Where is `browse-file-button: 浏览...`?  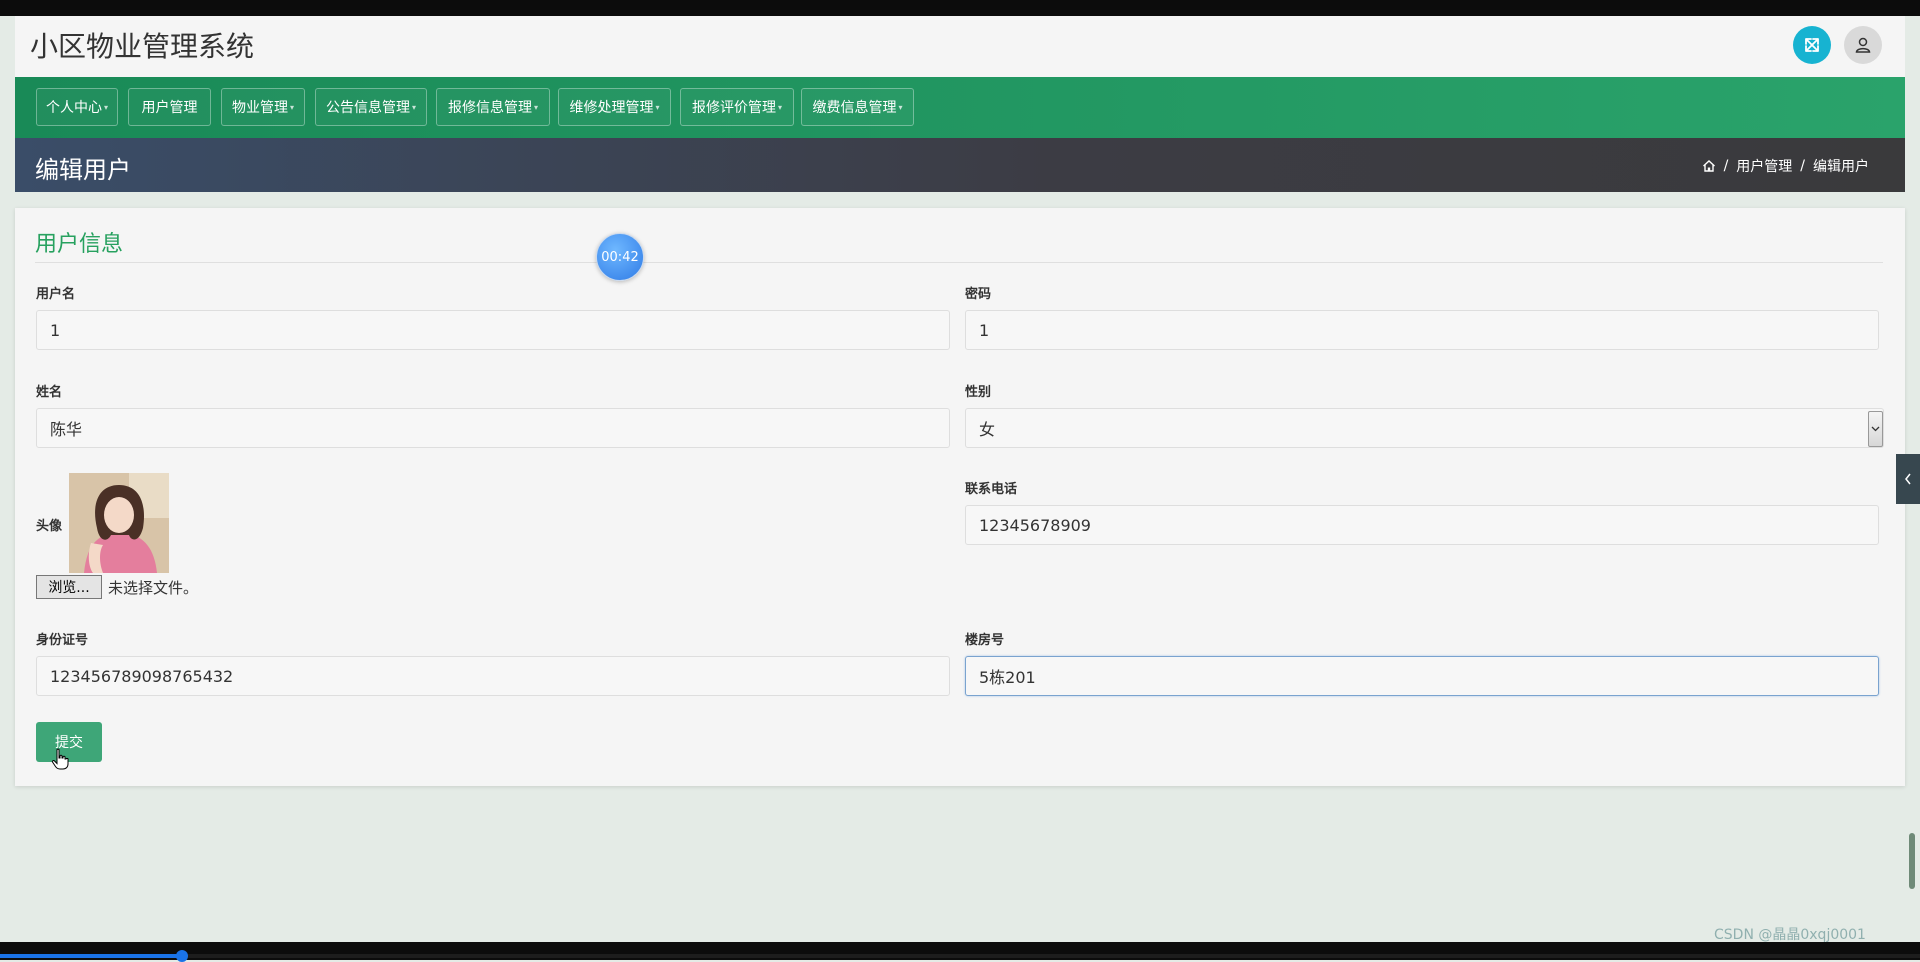 browse-file-button: 浏览... is located at coordinates (69, 587).